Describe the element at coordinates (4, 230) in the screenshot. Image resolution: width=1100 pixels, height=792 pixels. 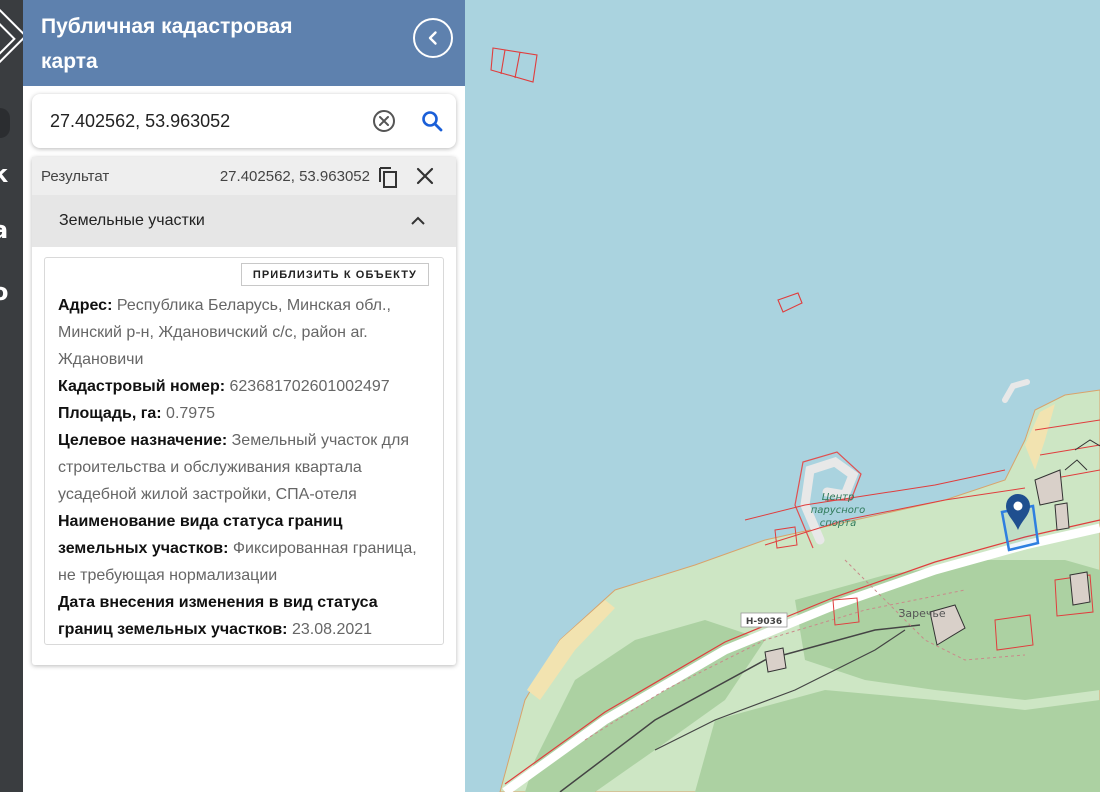
I see `rail-glyph: а` at that location.